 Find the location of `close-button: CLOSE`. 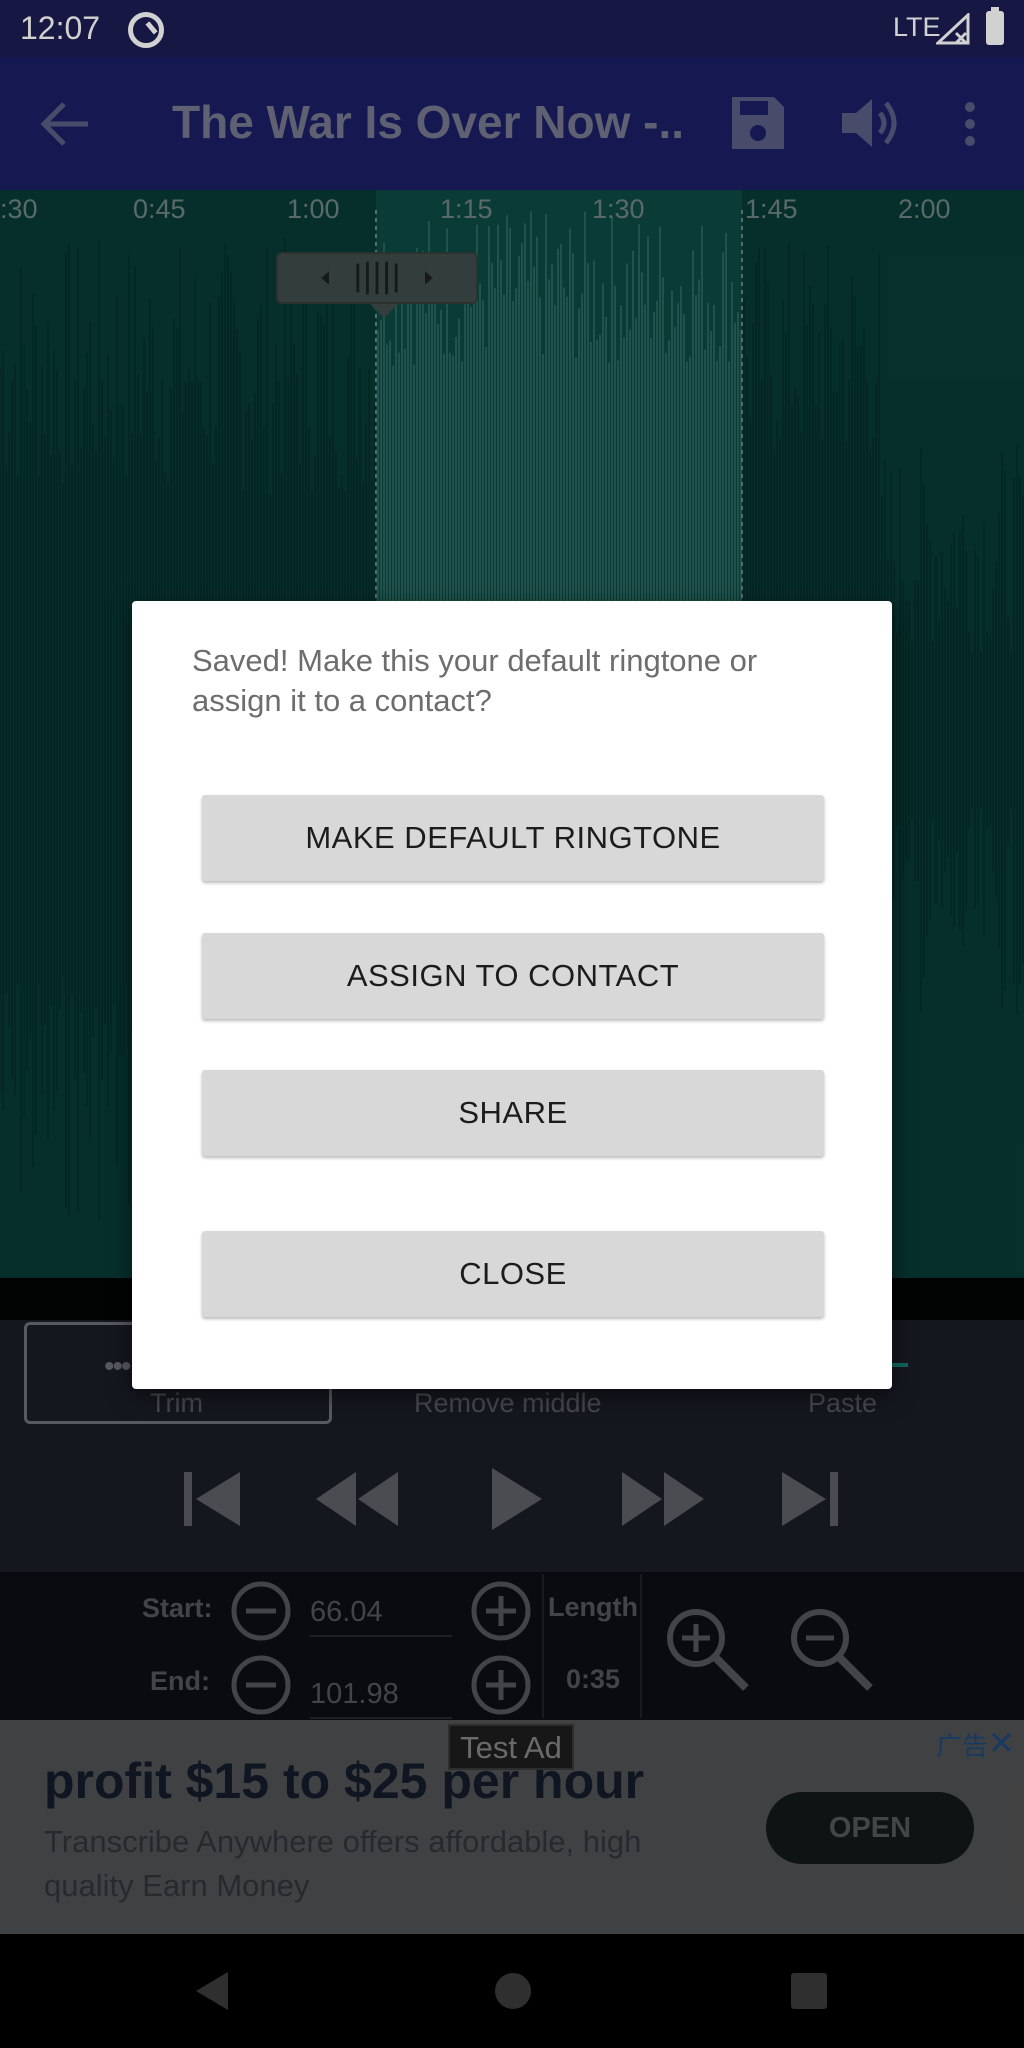

close-button: CLOSE is located at coordinates (513, 1274).